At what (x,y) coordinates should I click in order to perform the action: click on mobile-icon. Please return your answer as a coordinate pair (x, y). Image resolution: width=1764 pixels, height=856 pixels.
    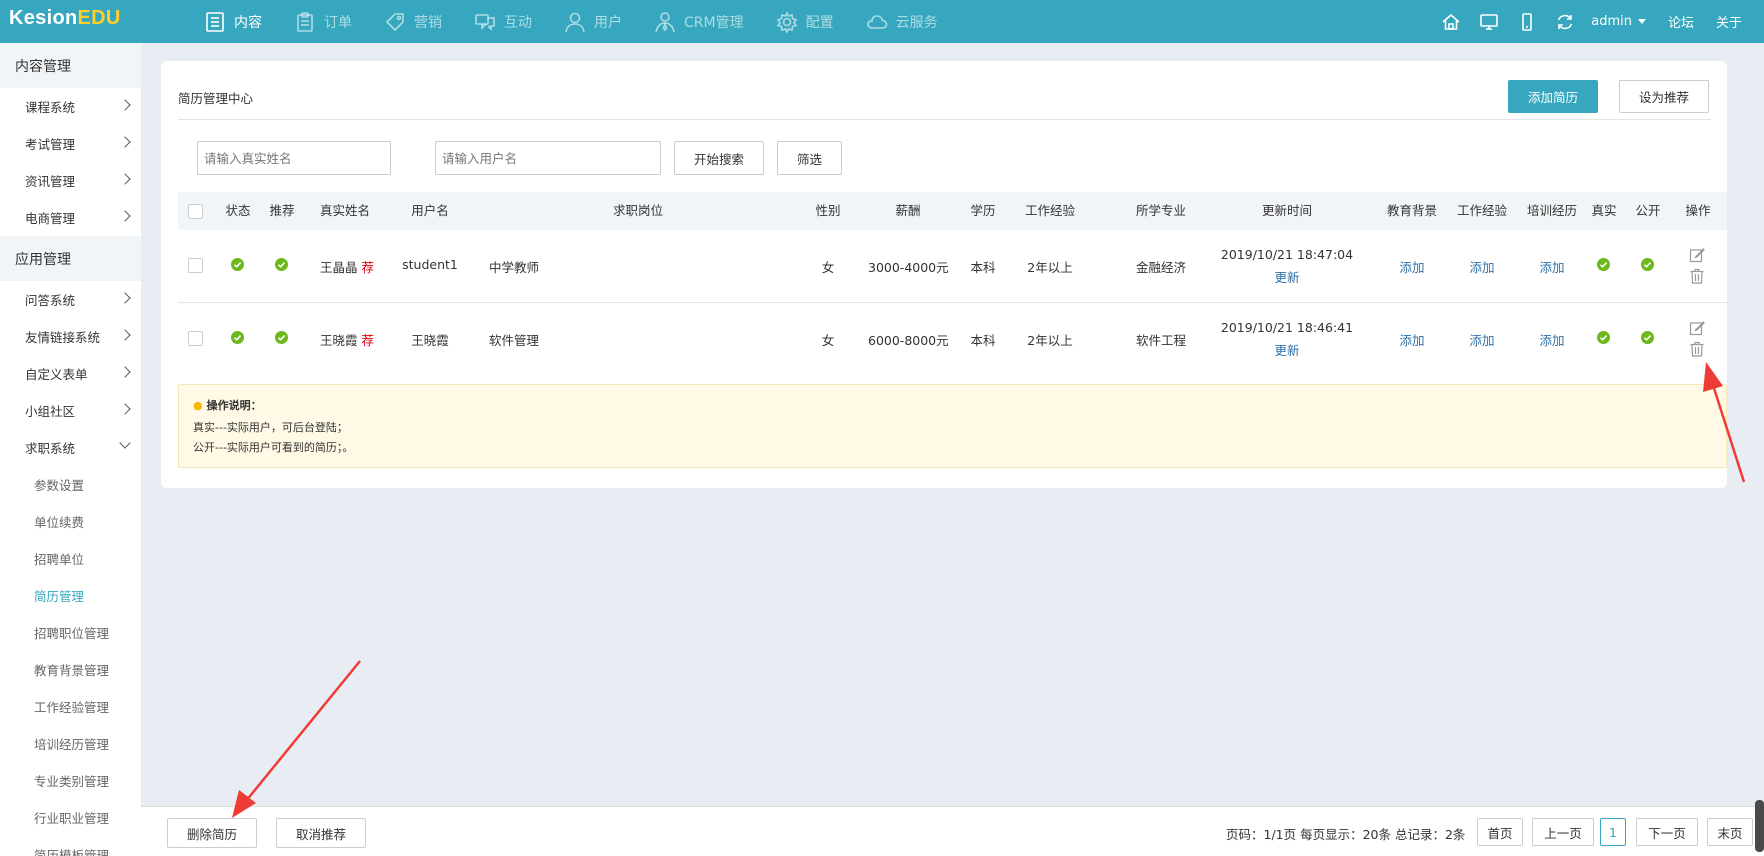
    Looking at the image, I should click on (1527, 22).